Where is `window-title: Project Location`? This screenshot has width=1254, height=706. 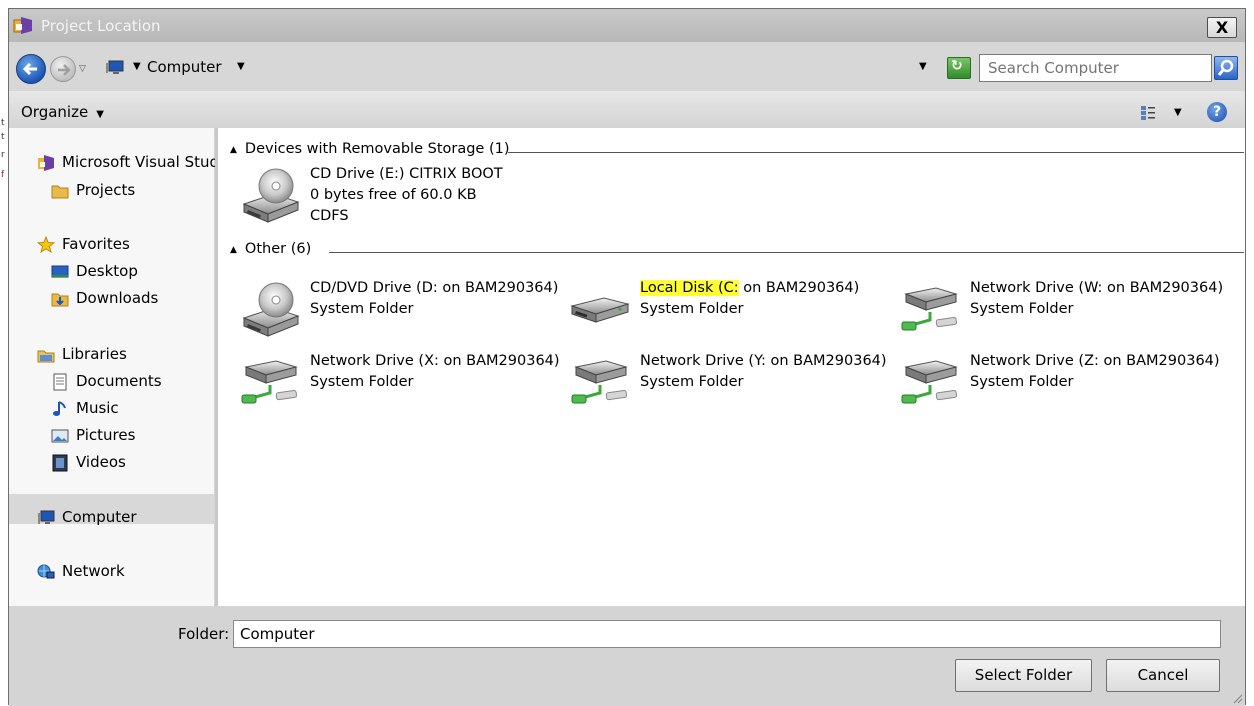 window-title: Project Location is located at coordinates (101, 26).